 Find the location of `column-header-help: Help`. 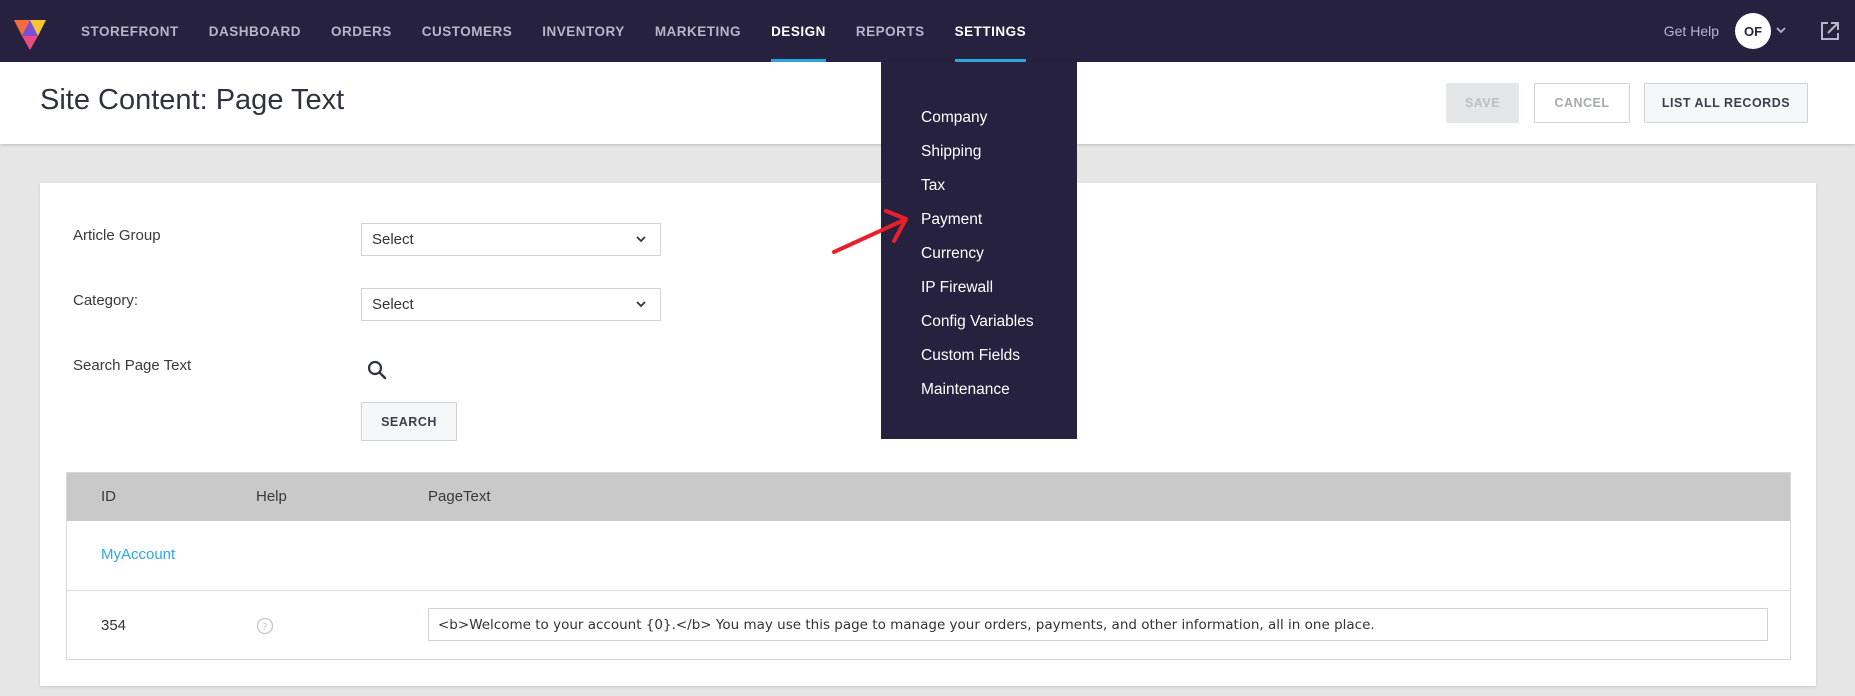

column-header-help: Help is located at coordinates (271, 496).